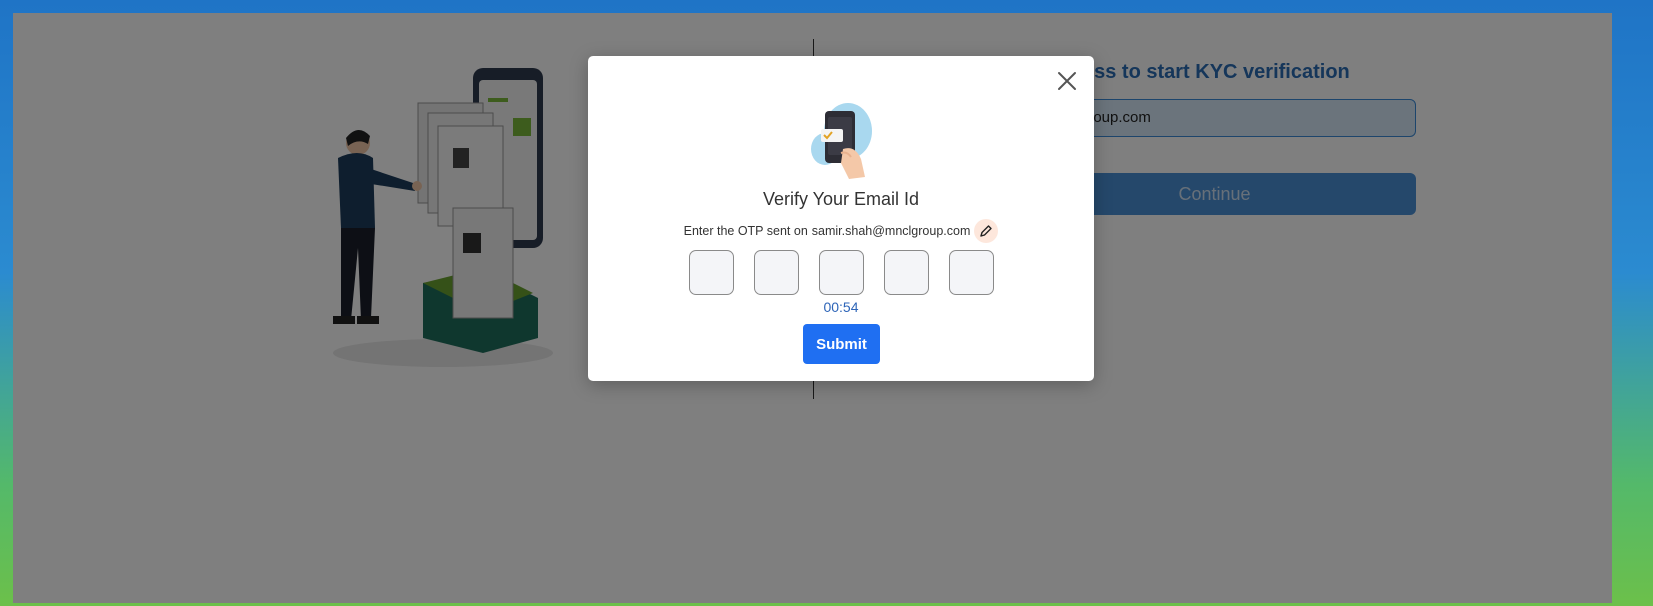 The width and height of the screenshot is (1653, 606). I want to click on otp-countdown-timer: 00:54, so click(841, 307).